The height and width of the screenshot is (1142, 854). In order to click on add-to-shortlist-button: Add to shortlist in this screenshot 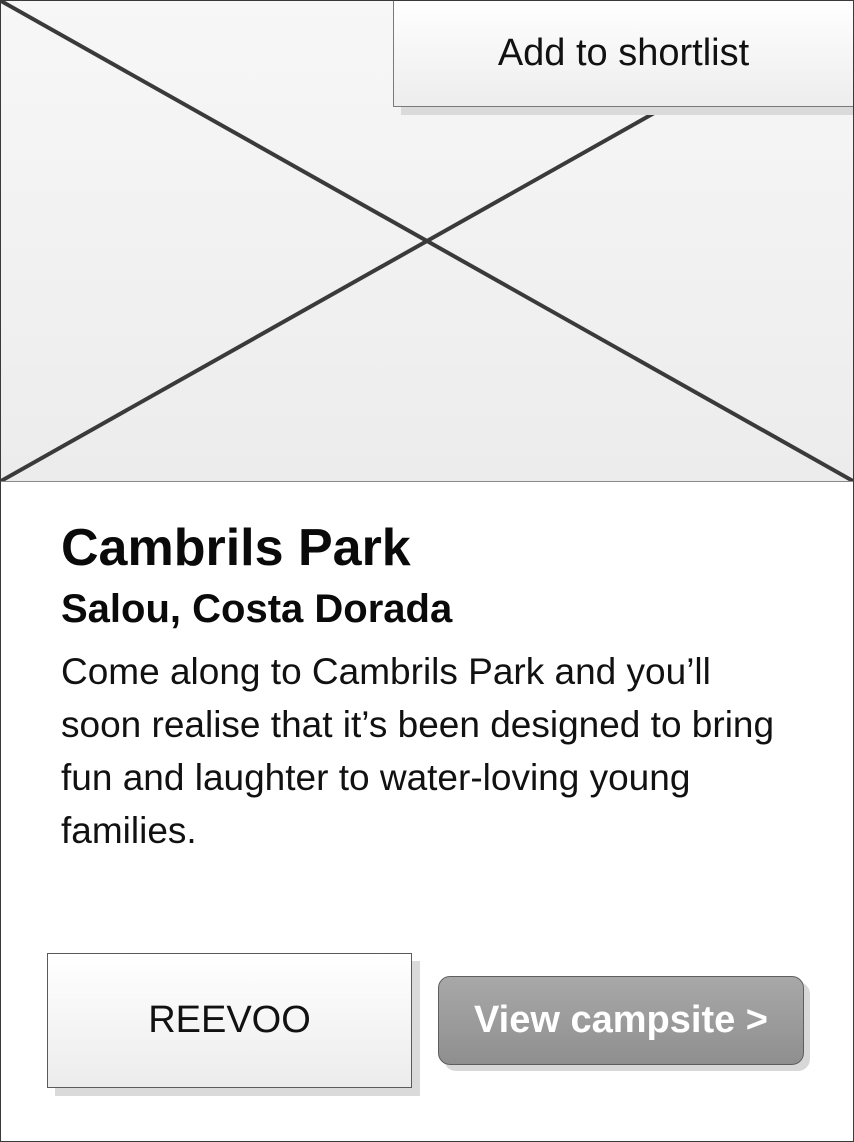, I will do `click(623, 54)`.